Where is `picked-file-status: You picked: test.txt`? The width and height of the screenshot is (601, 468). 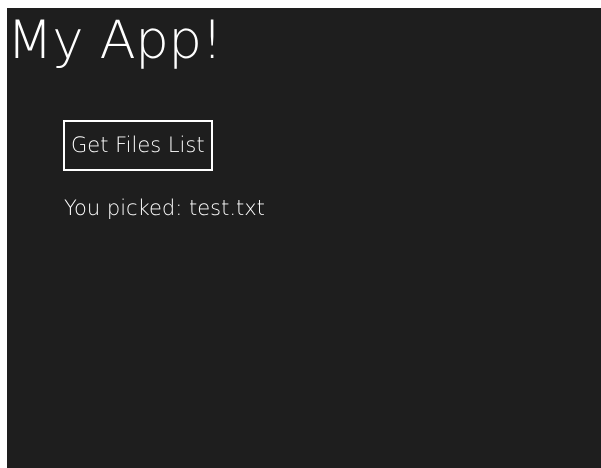
picked-file-status: You picked: test.txt is located at coordinates (164, 208).